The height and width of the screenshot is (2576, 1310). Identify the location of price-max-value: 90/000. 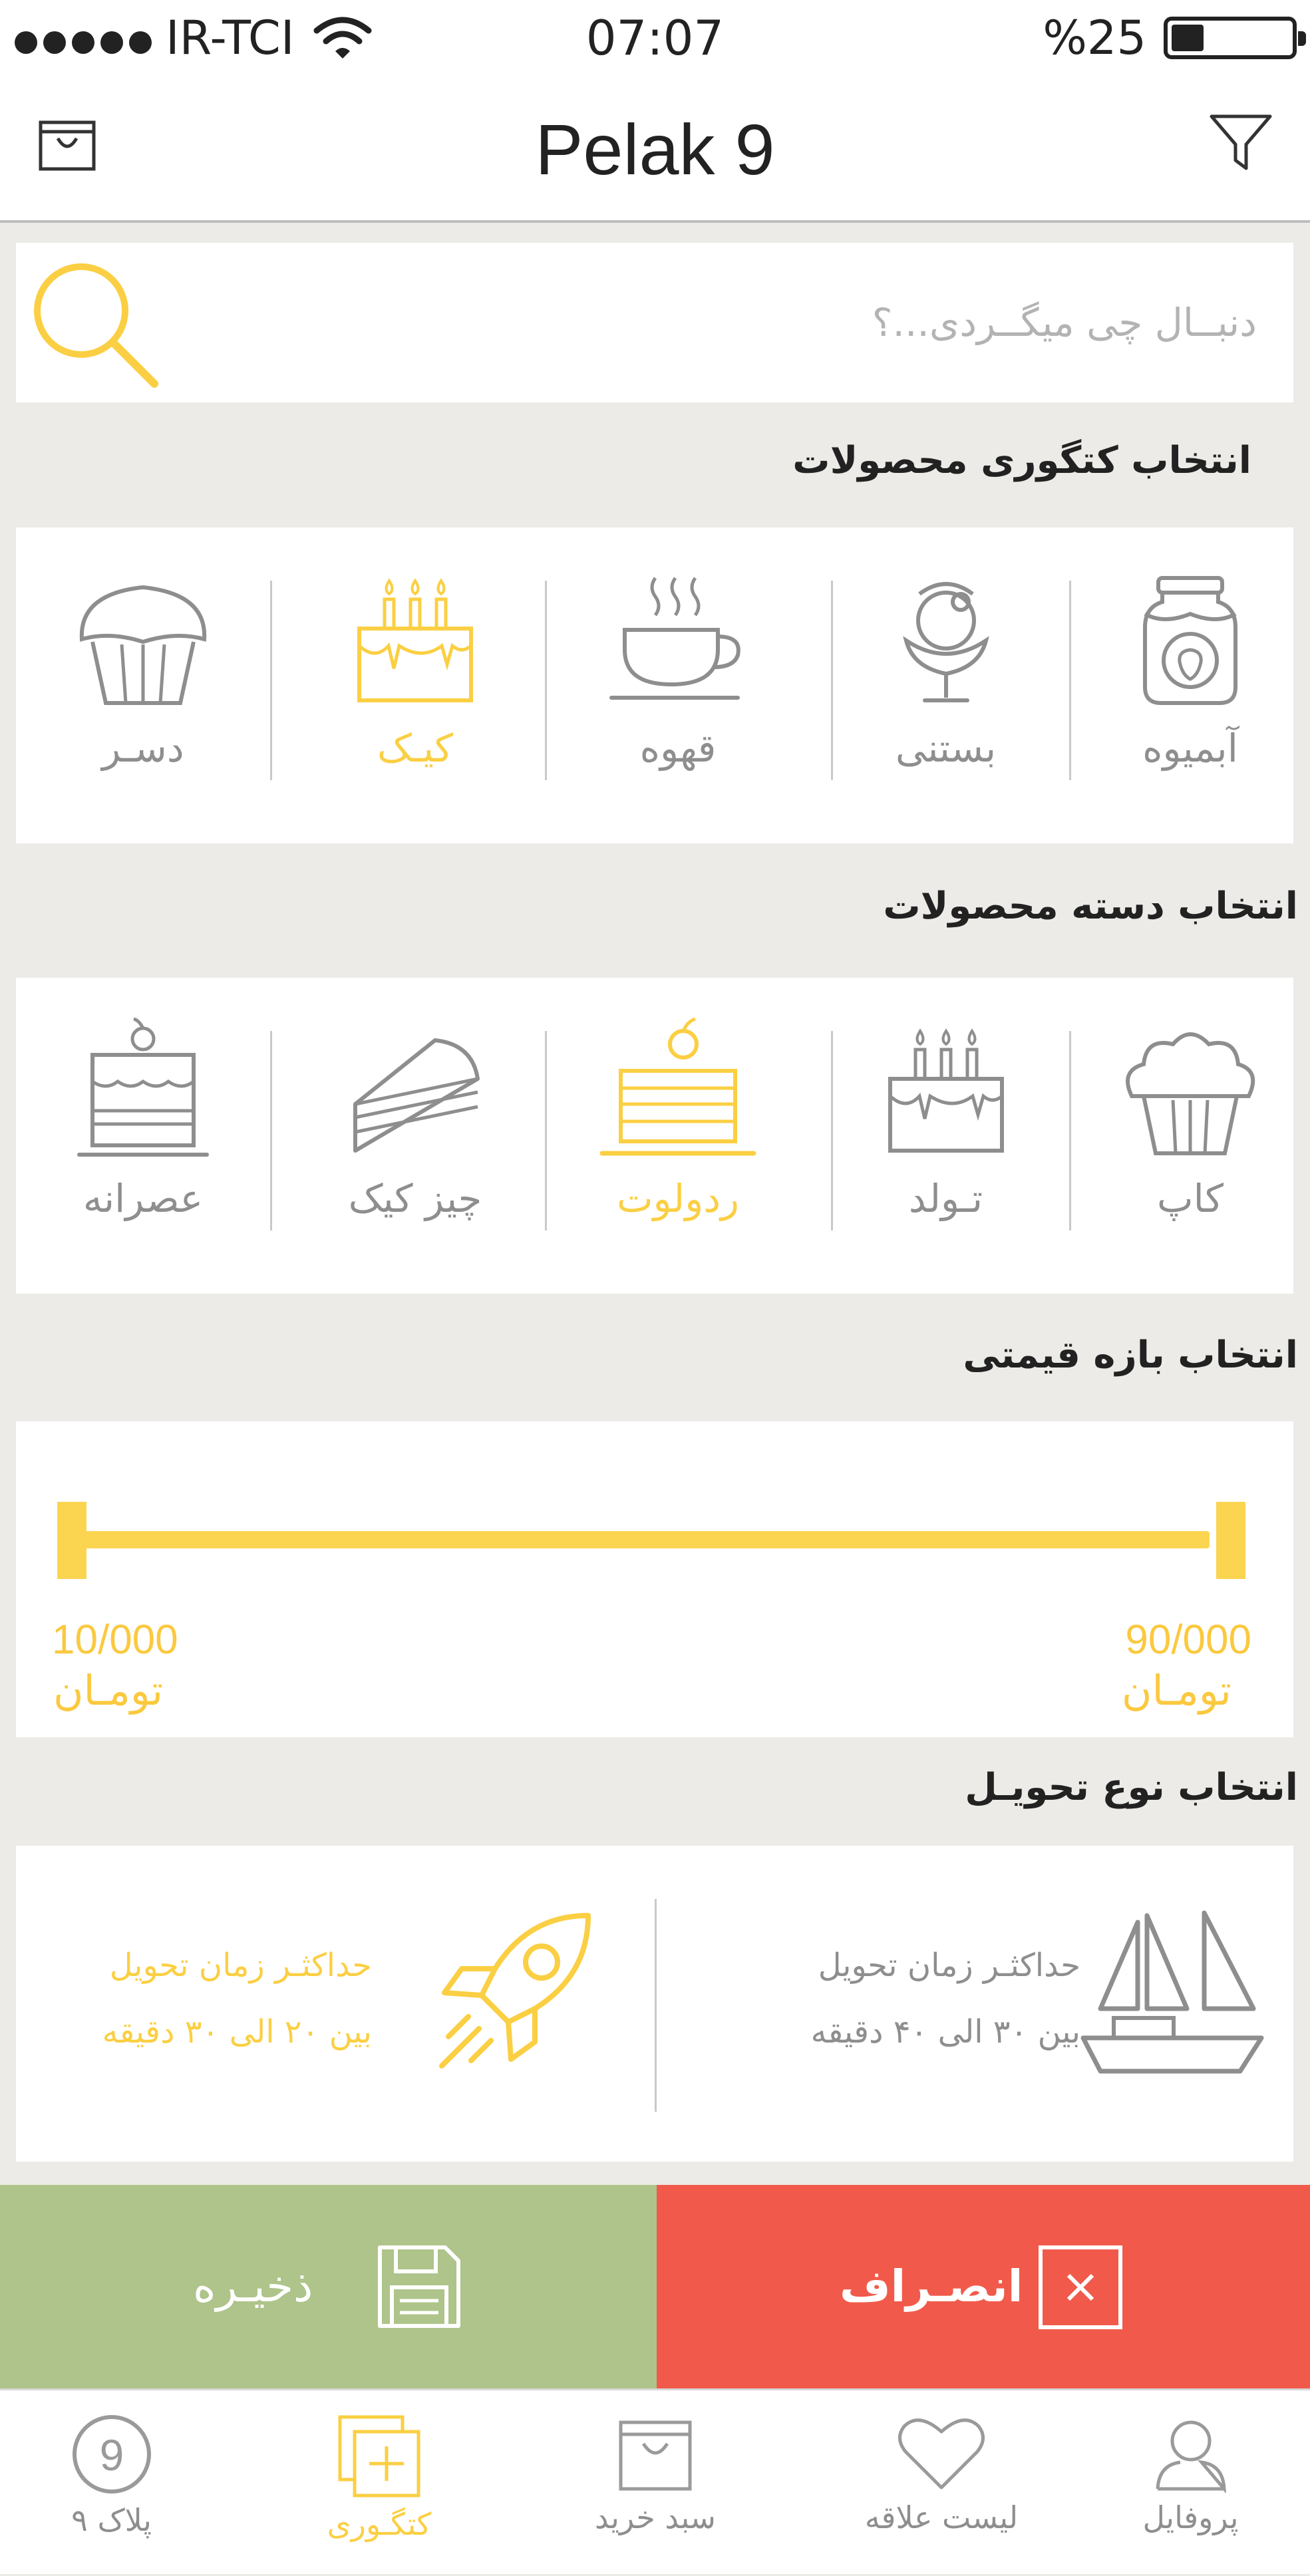
(1188, 1640).